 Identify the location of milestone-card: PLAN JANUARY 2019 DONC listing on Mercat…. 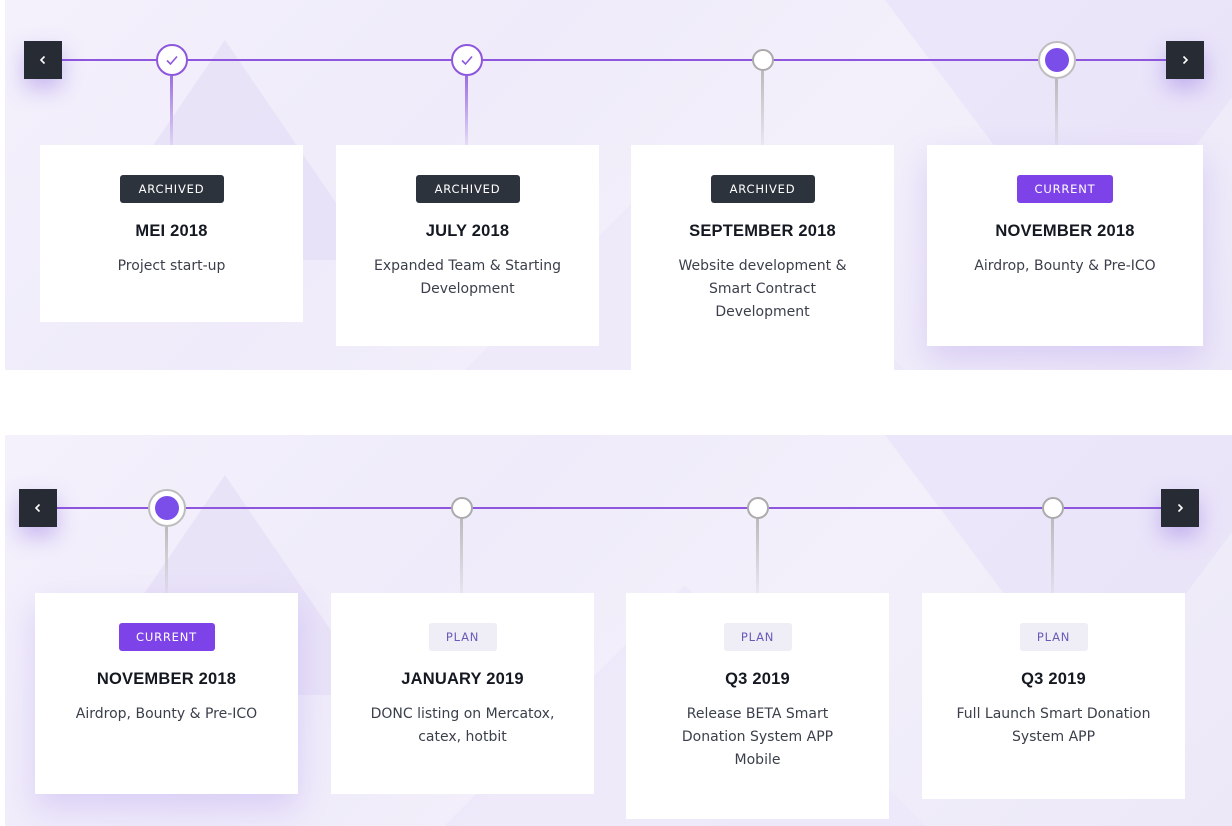
(462, 693).